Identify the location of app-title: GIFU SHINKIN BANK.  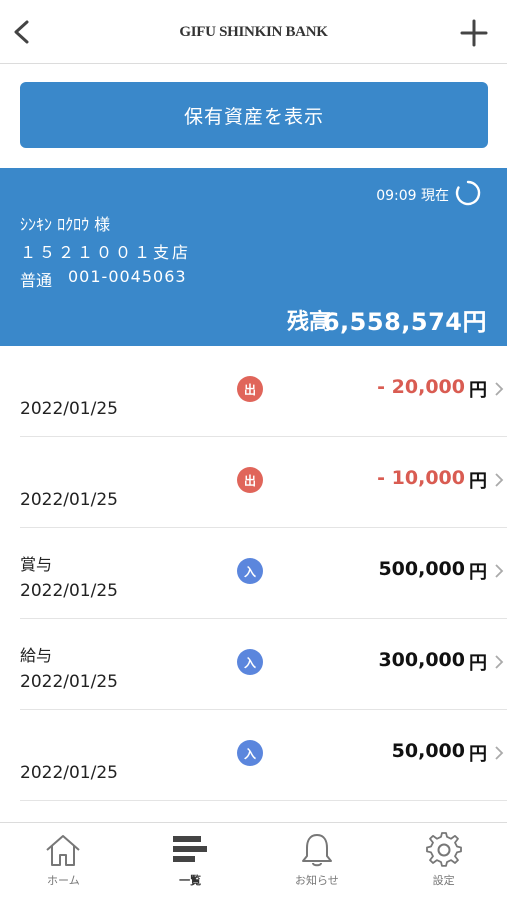
(253, 32).